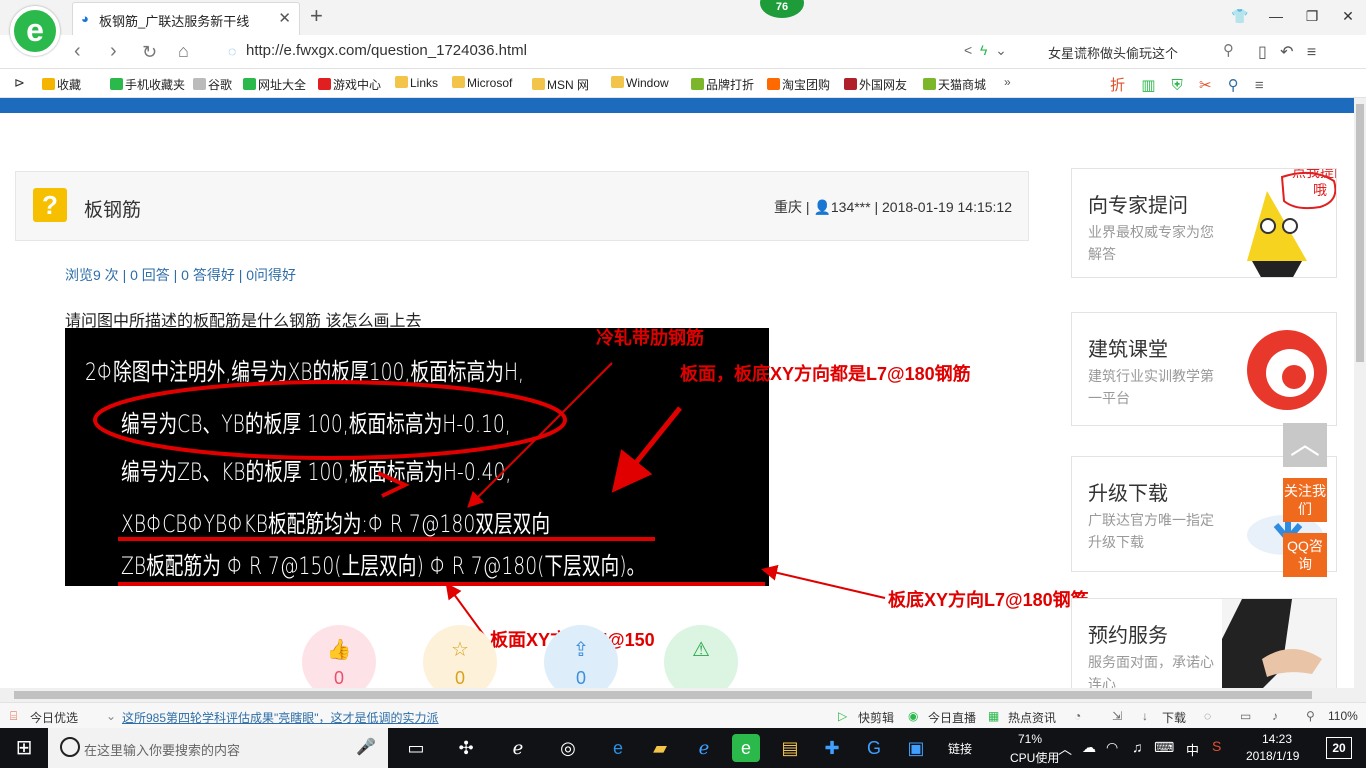 This screenshot has height=768, width=1366. What do you see at coordinates (581, 656) in the screenshot?
I see `action-button: ⇪ 0` at bounding box center [581, 656].